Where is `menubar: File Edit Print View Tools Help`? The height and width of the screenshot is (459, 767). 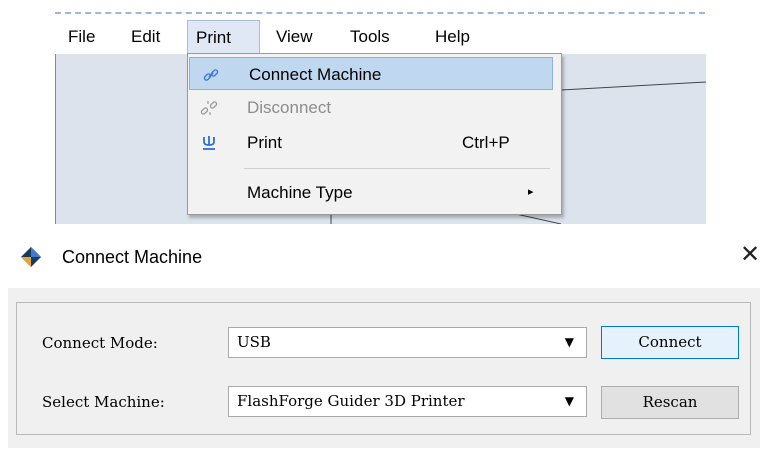
menubar: File Edit Print View Tools Help is located at coordinates (380, 37).